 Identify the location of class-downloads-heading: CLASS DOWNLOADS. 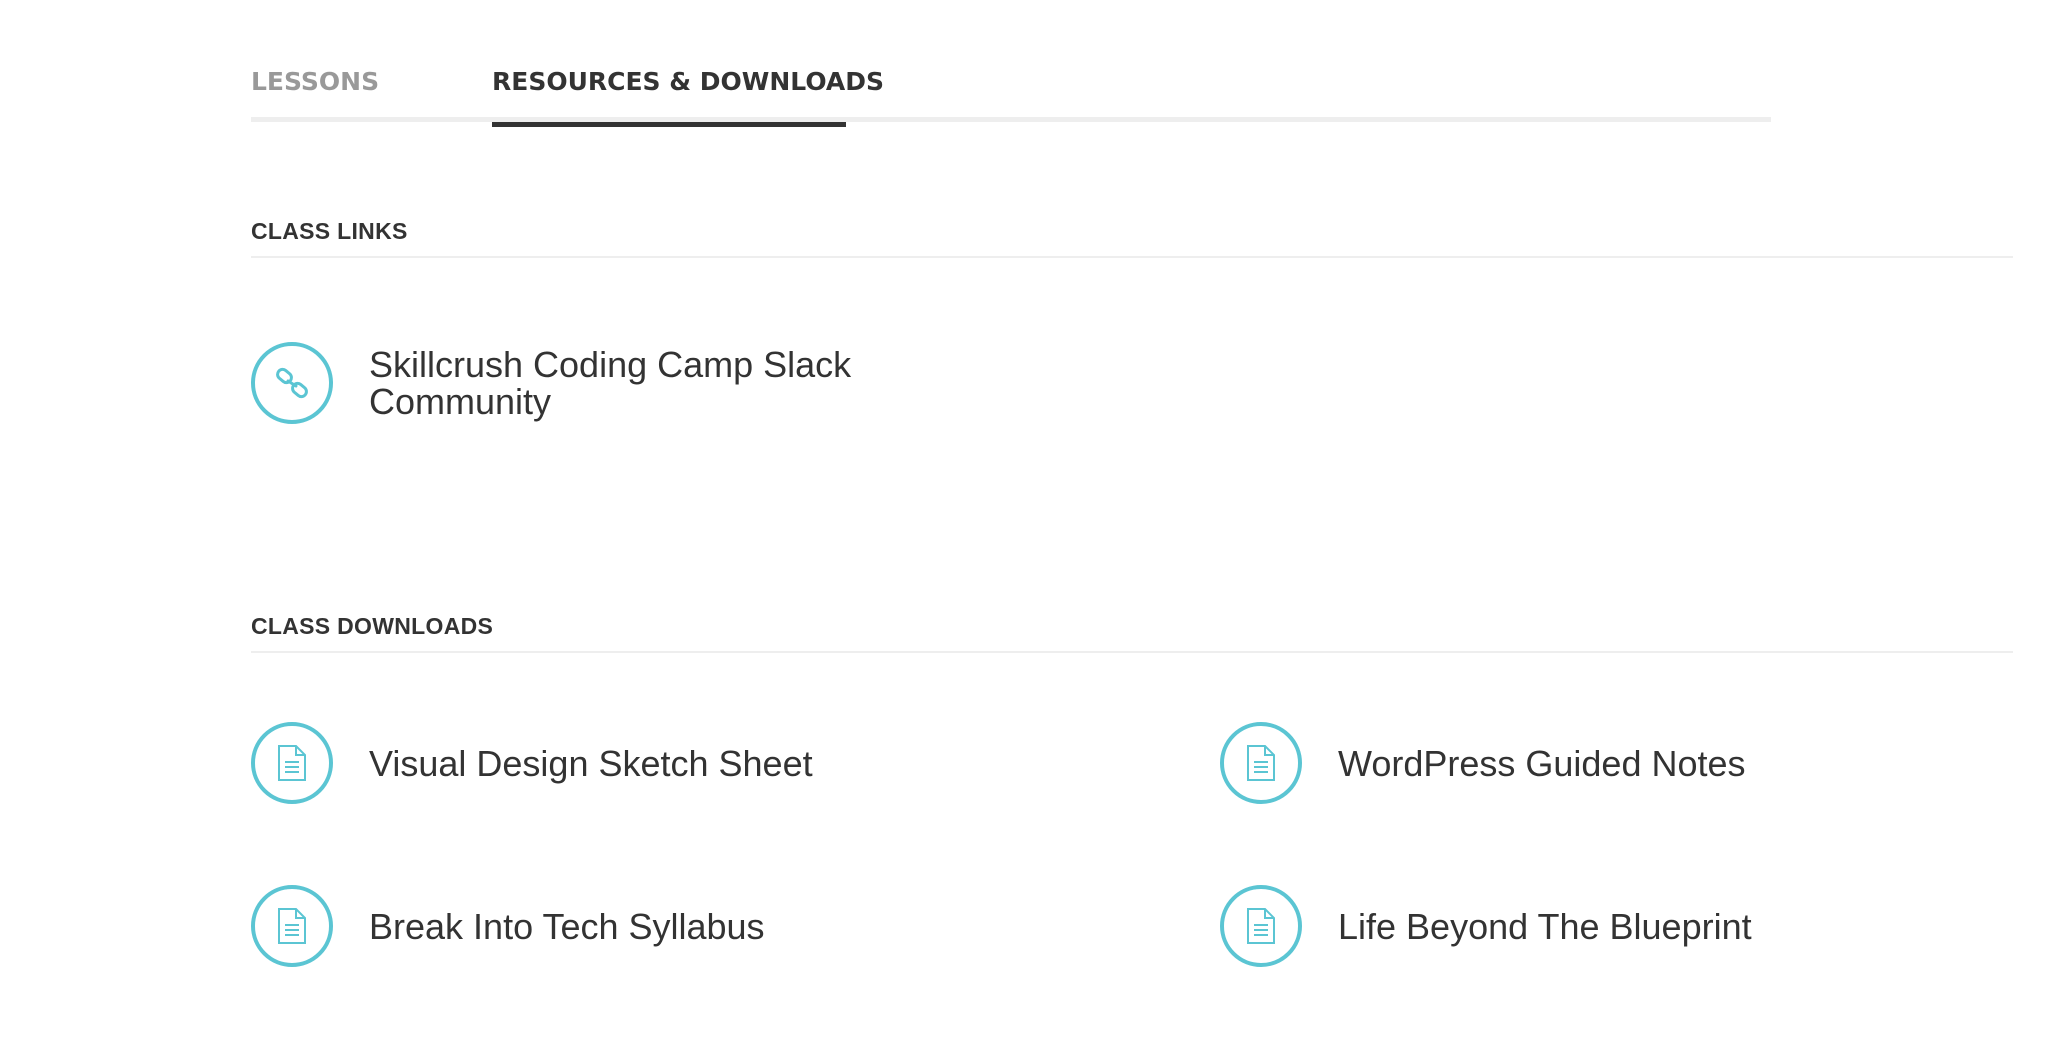
(1132, 633).